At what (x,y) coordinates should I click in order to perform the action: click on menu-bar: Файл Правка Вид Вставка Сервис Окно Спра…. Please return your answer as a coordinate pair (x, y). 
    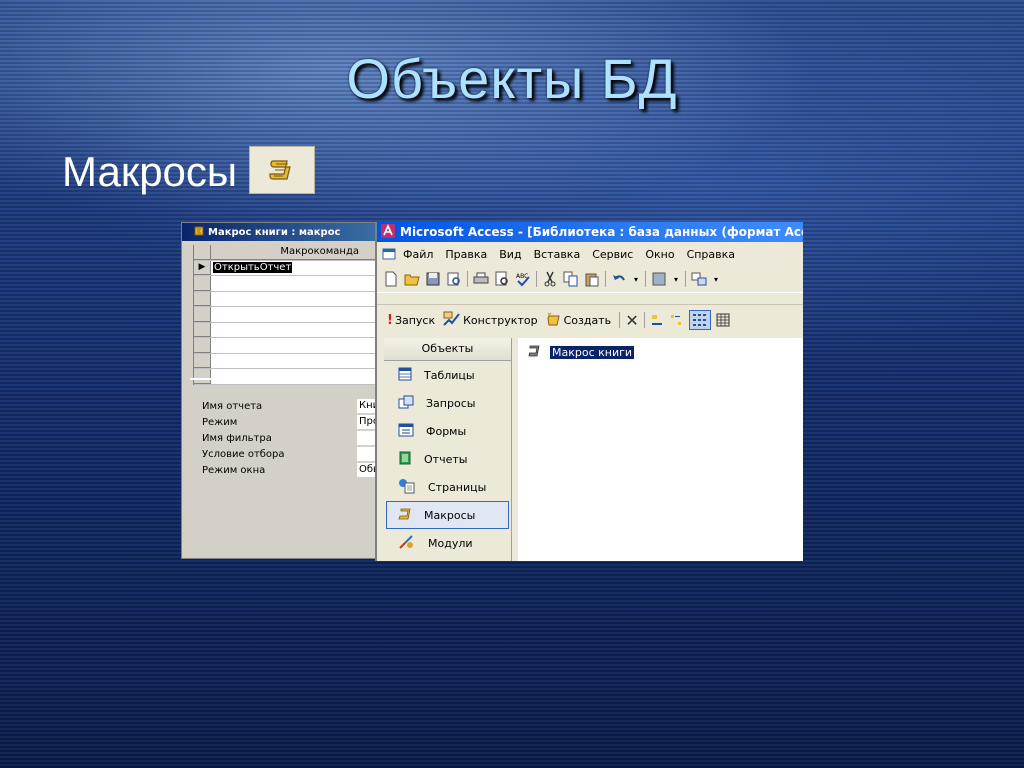
    Looking at the image, I should click on (590, 254).